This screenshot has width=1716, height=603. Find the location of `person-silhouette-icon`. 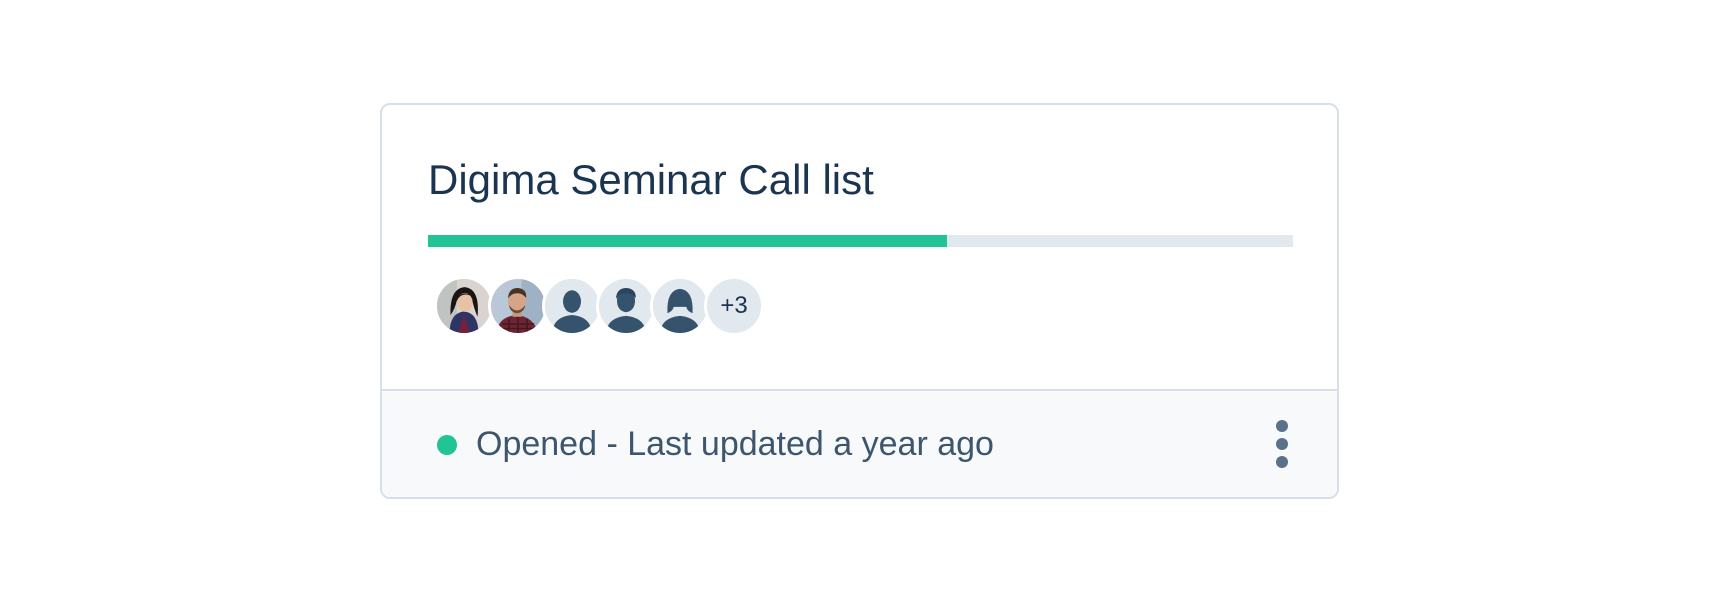

person-silhouette-icon is located at coordinates (572, 306).